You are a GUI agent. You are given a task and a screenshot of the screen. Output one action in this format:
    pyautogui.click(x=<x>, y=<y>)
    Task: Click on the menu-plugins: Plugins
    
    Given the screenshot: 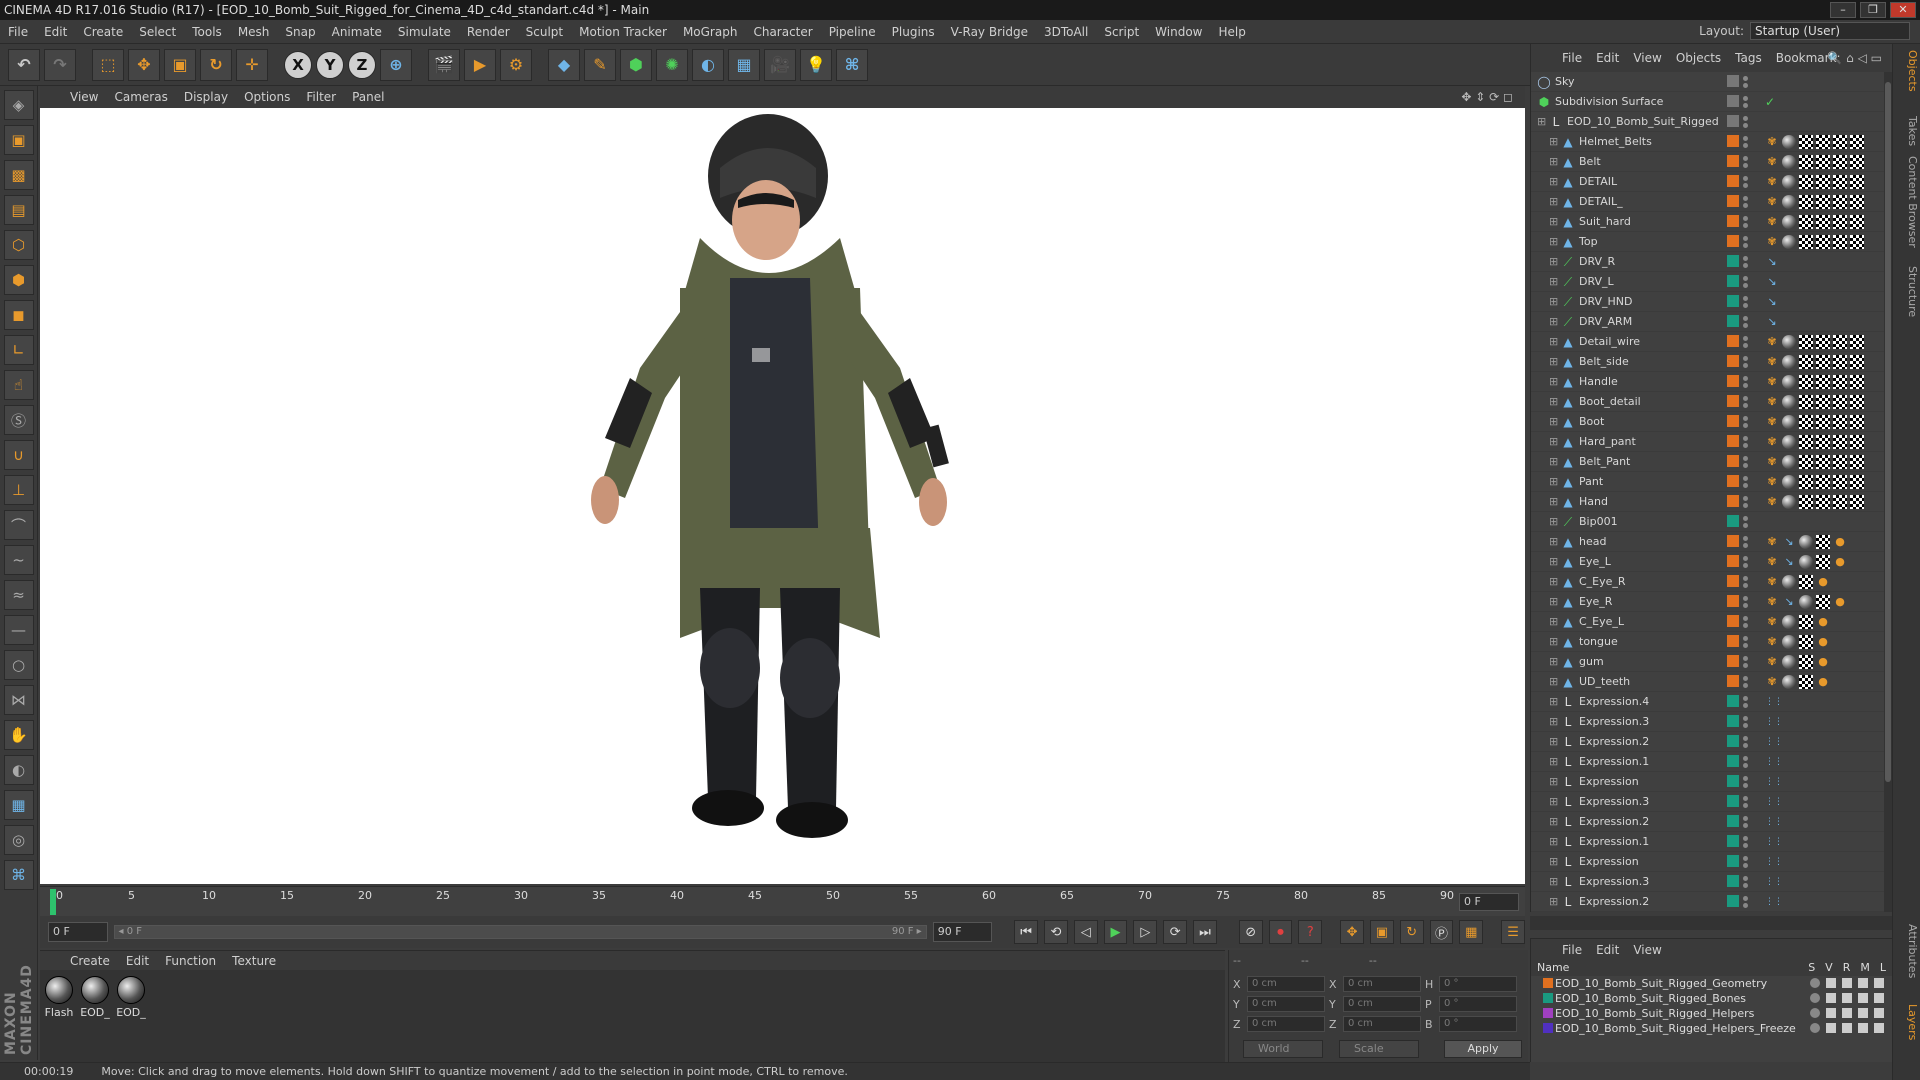 What is the action you would take?
    pyautogui.click(x=913, y=32)
    